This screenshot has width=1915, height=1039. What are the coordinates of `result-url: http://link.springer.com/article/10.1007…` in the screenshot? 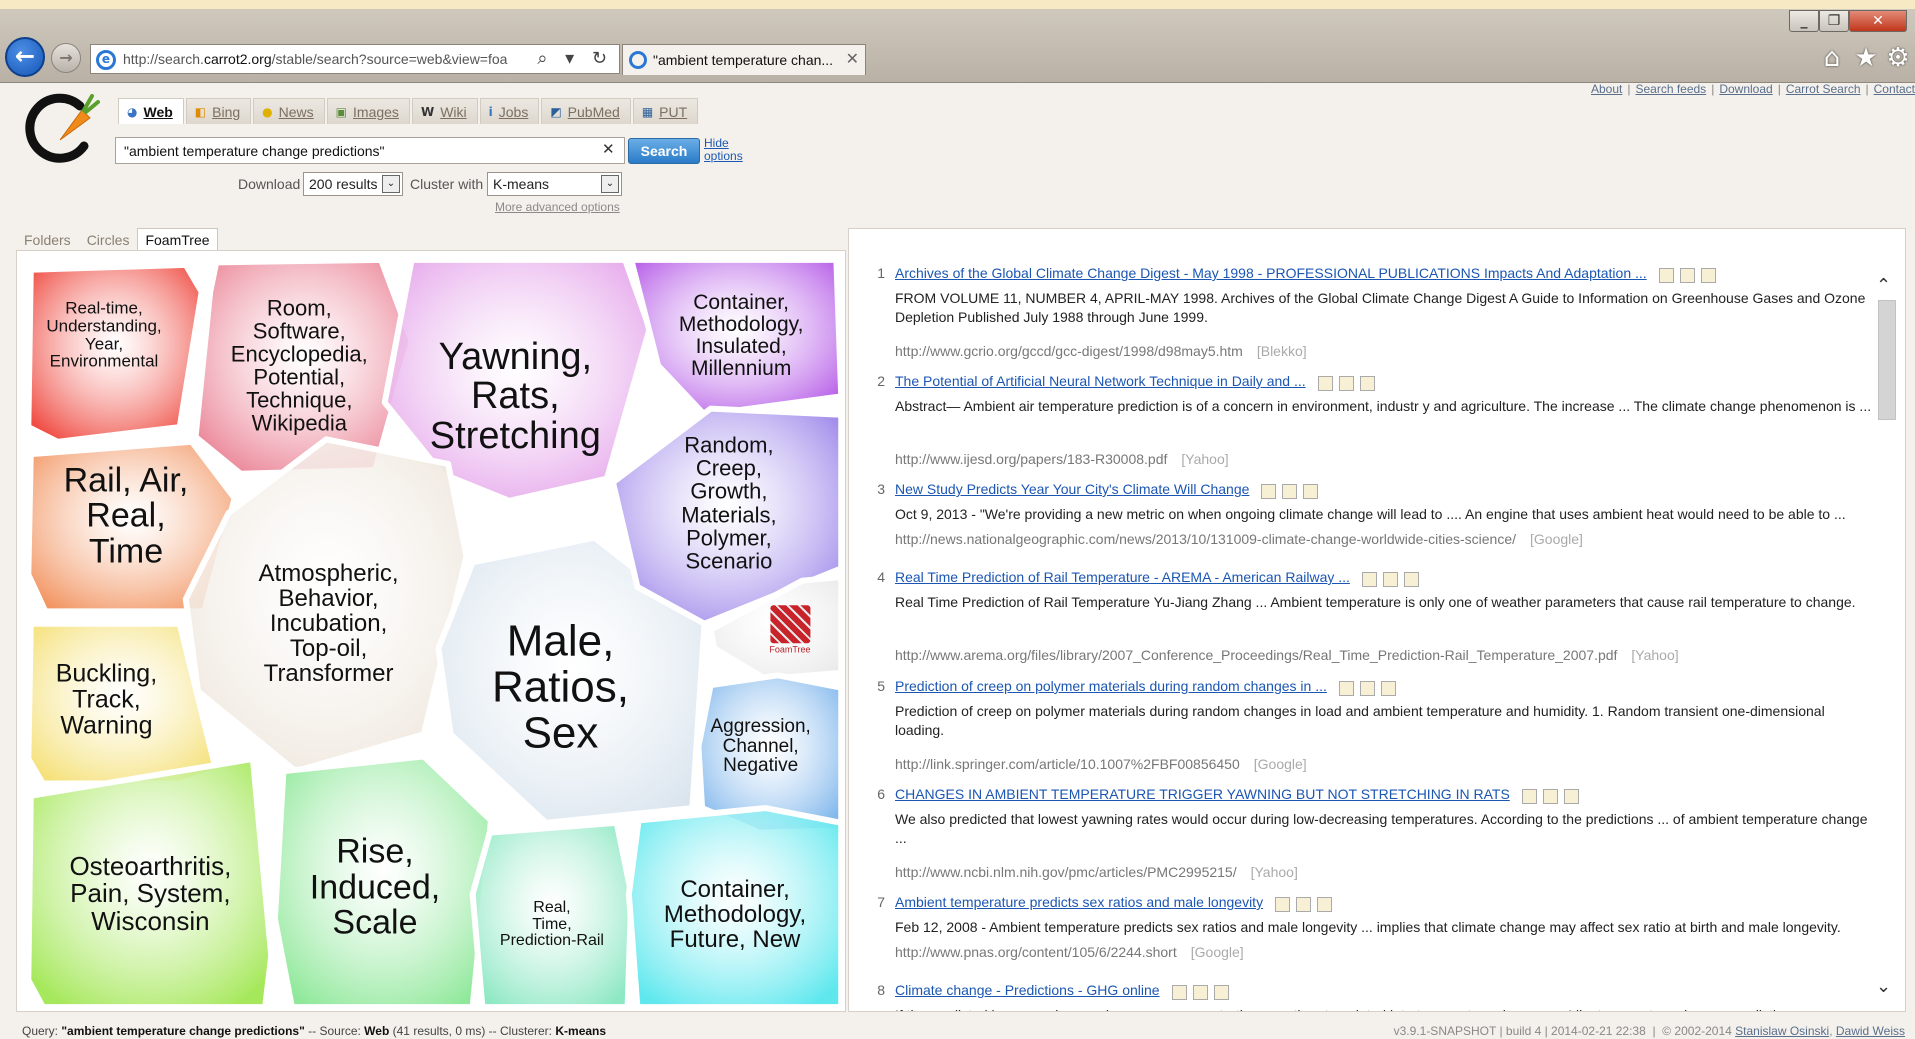 It's located at (1101, 764).